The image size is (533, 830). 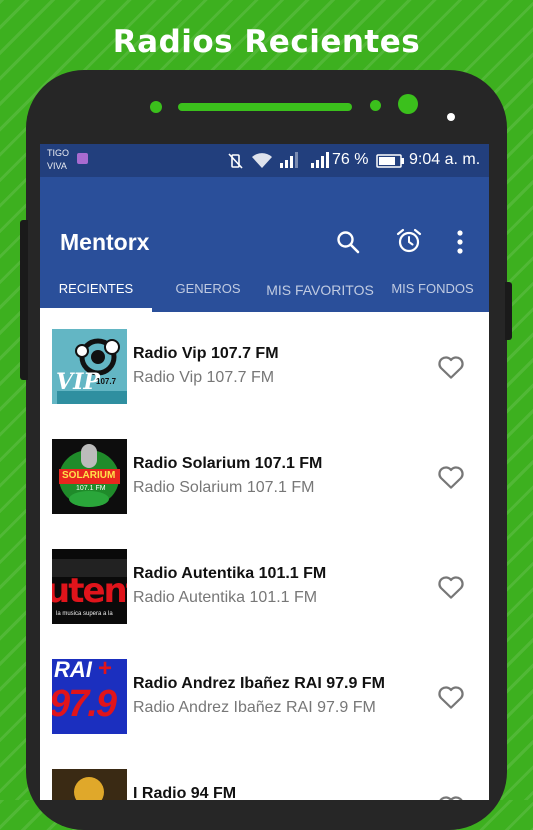 I want to click on station-name: I Radio 94 FM, so click(x=185, y=792).